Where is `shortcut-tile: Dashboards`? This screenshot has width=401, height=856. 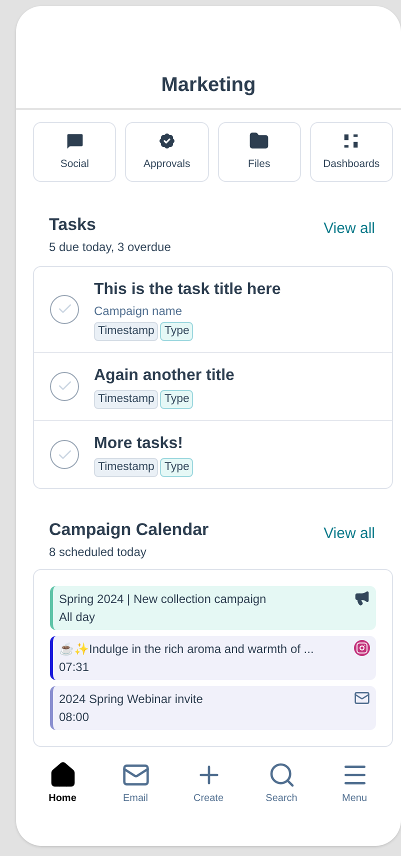
shortcut-tile: Dashboards is located at coordinates (351, 152).